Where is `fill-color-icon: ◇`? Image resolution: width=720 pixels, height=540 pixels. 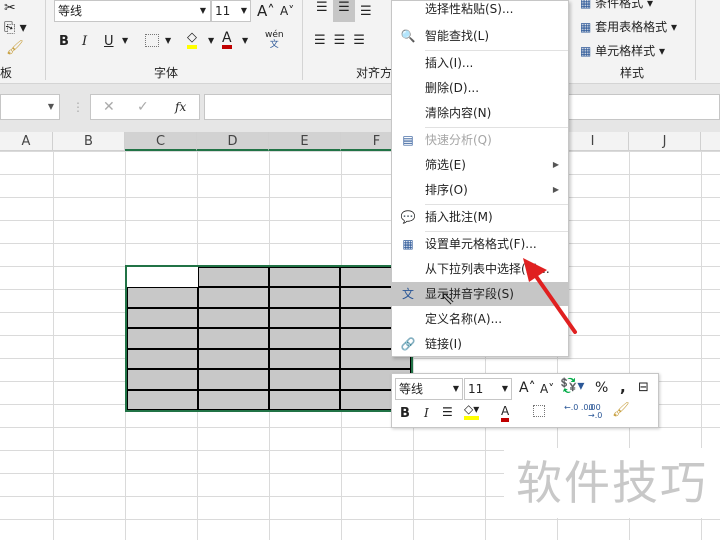
fill-color-icon: ◇ is located at coordinates (192, 39).